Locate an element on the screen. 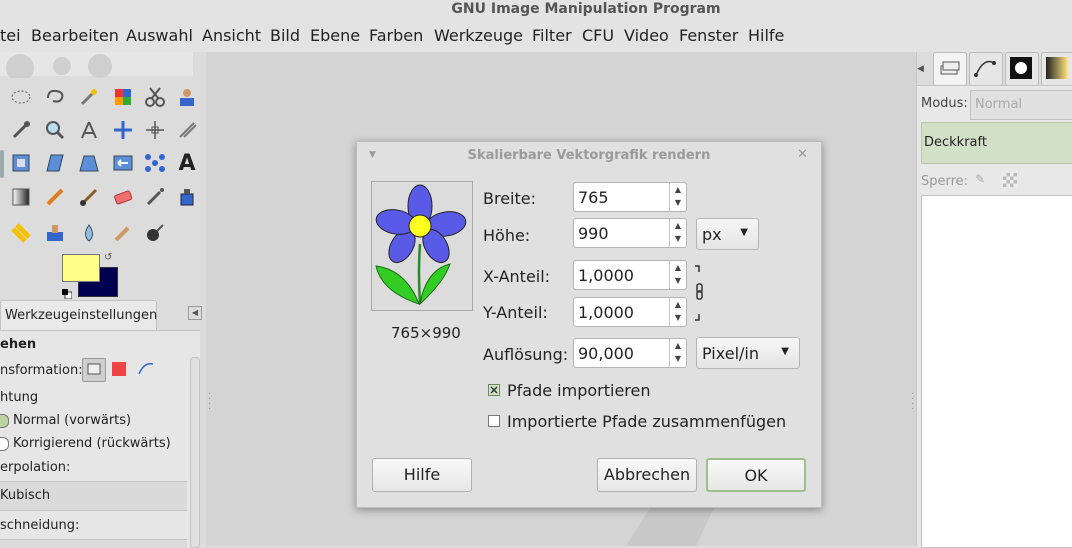 This screenshot has height=548, width=1072. clone-icon is located at coordinates (55, 233).